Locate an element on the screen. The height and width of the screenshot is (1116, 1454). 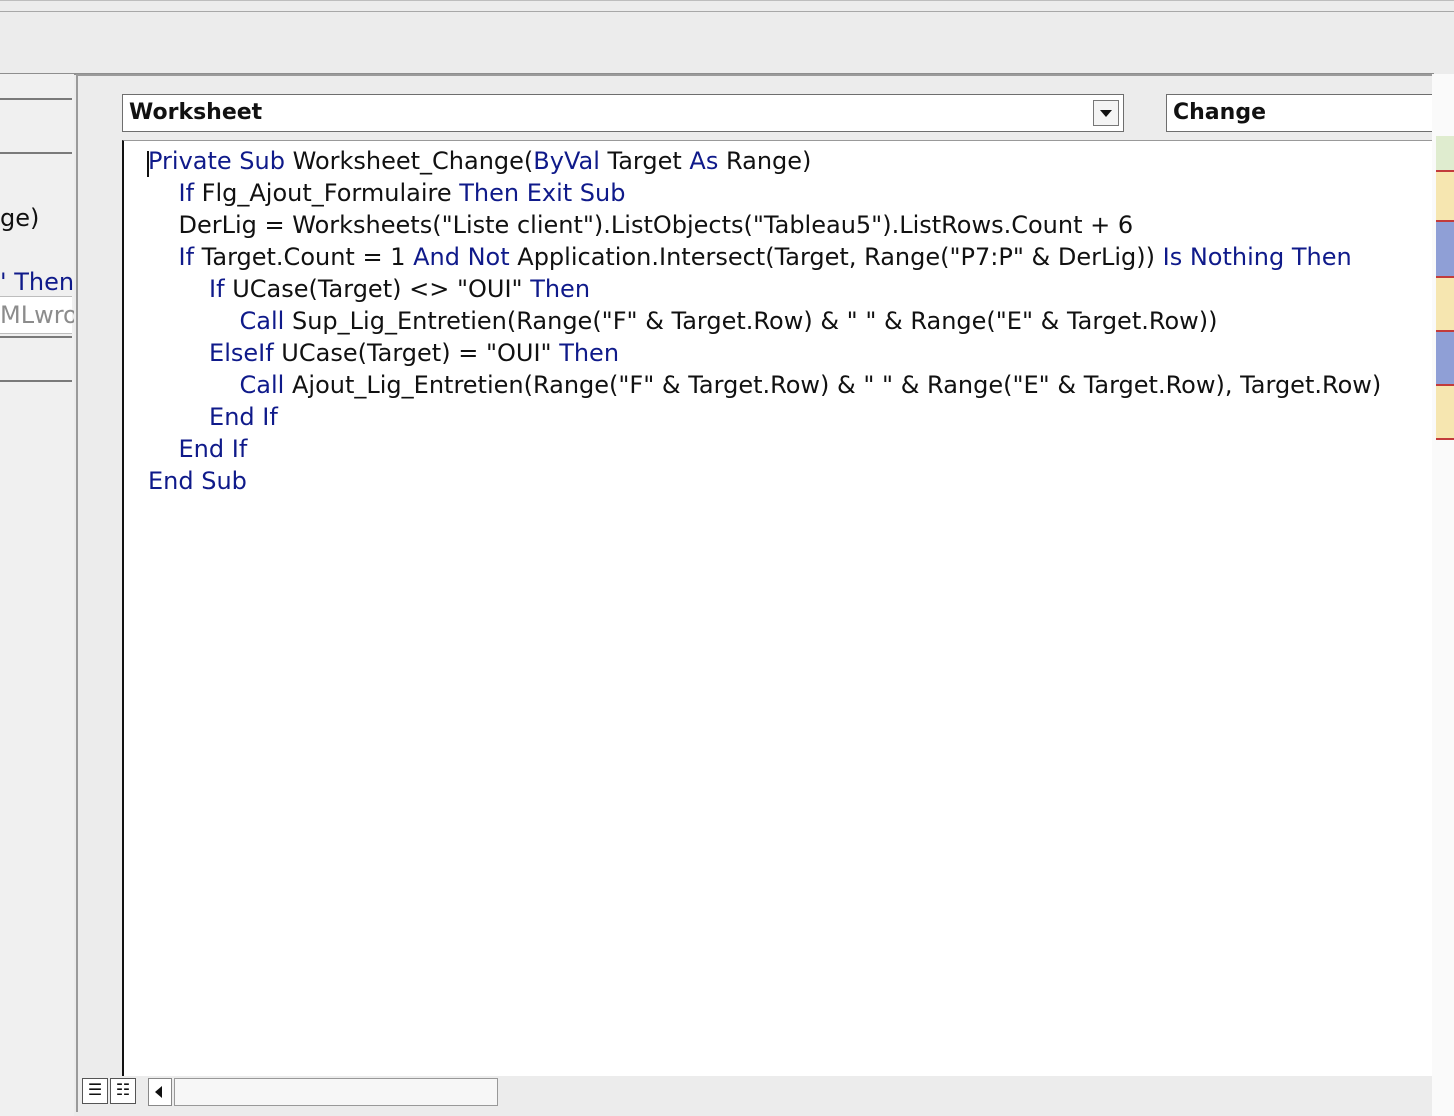
object-combobox-value: Worksheet is located at coordinates (196, 112).